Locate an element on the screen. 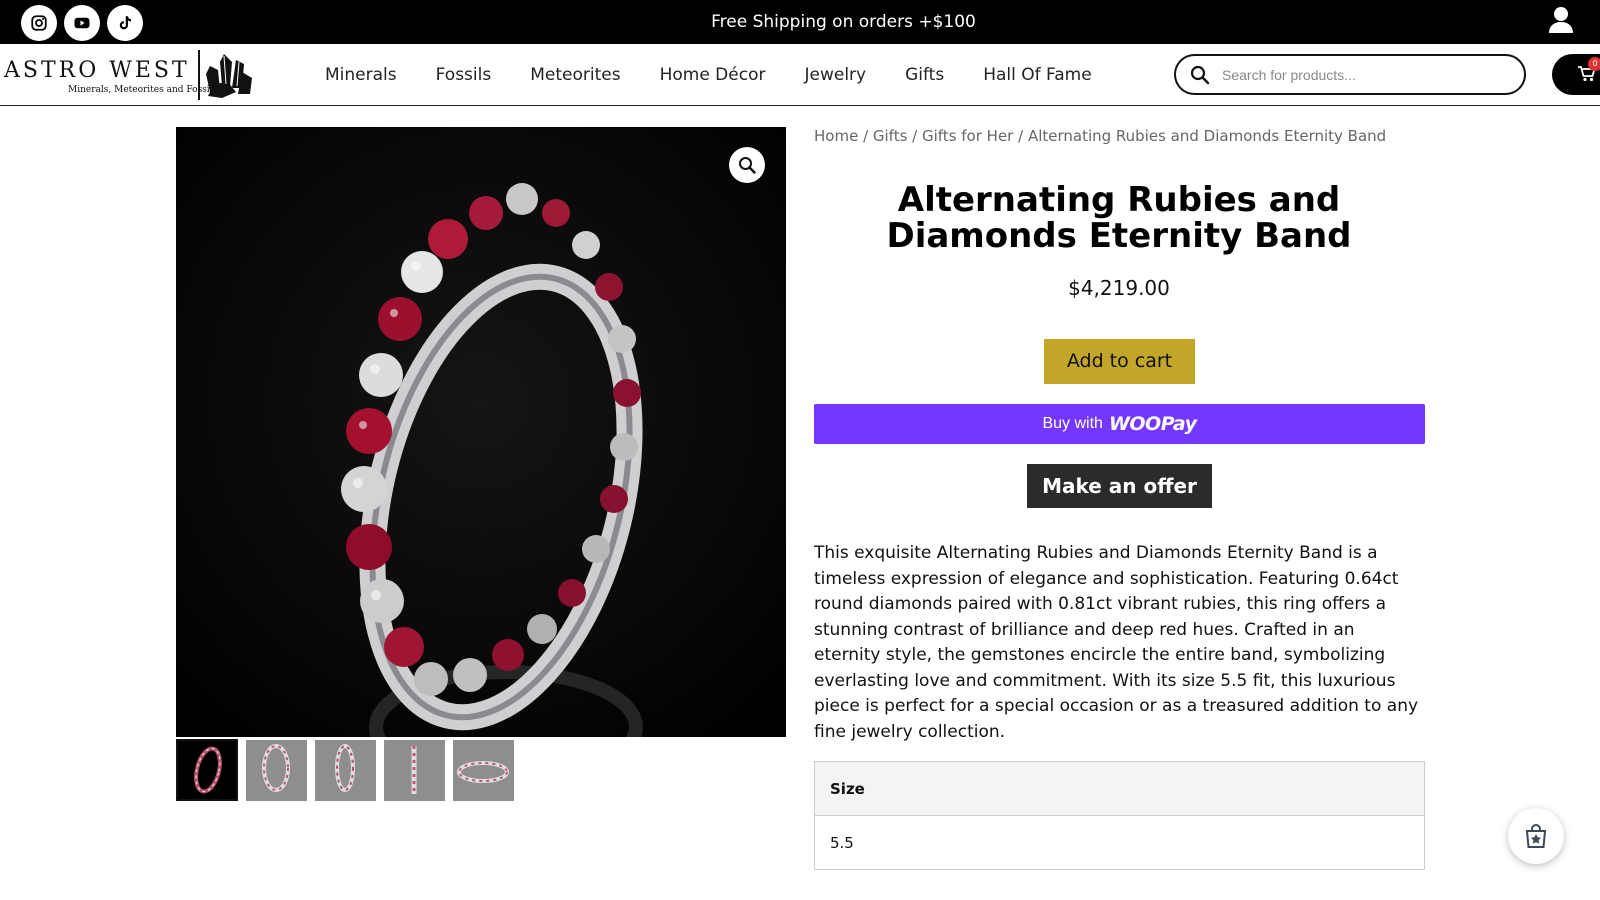 This screenshot has height=900, width=1600. nav-meteorites: Meteorites is located at coordinates (575, 75).